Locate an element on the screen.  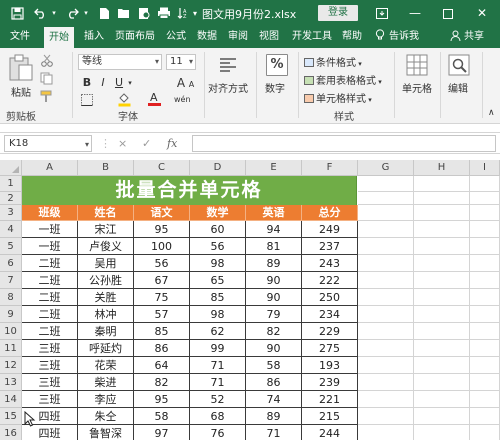
table-cell: 243 is located at coordinates (330, 263).